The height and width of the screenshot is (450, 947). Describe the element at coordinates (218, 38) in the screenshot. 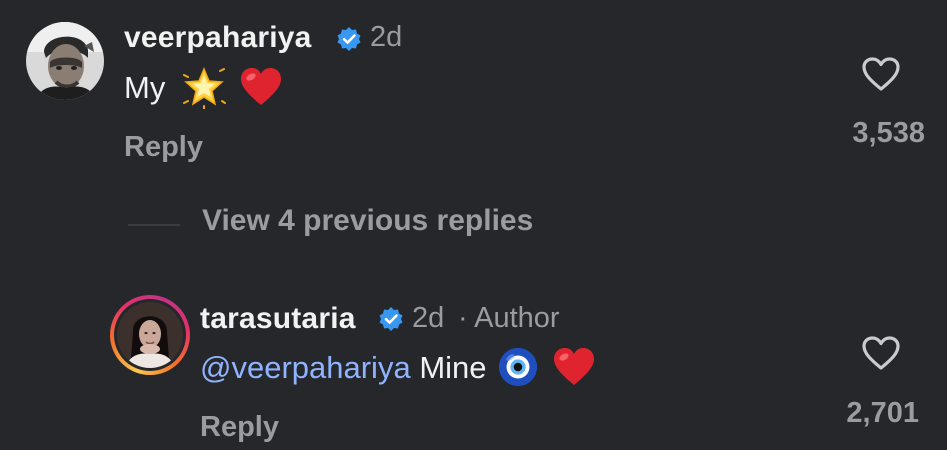

I see `comment-username: veerpahariya` at that location.